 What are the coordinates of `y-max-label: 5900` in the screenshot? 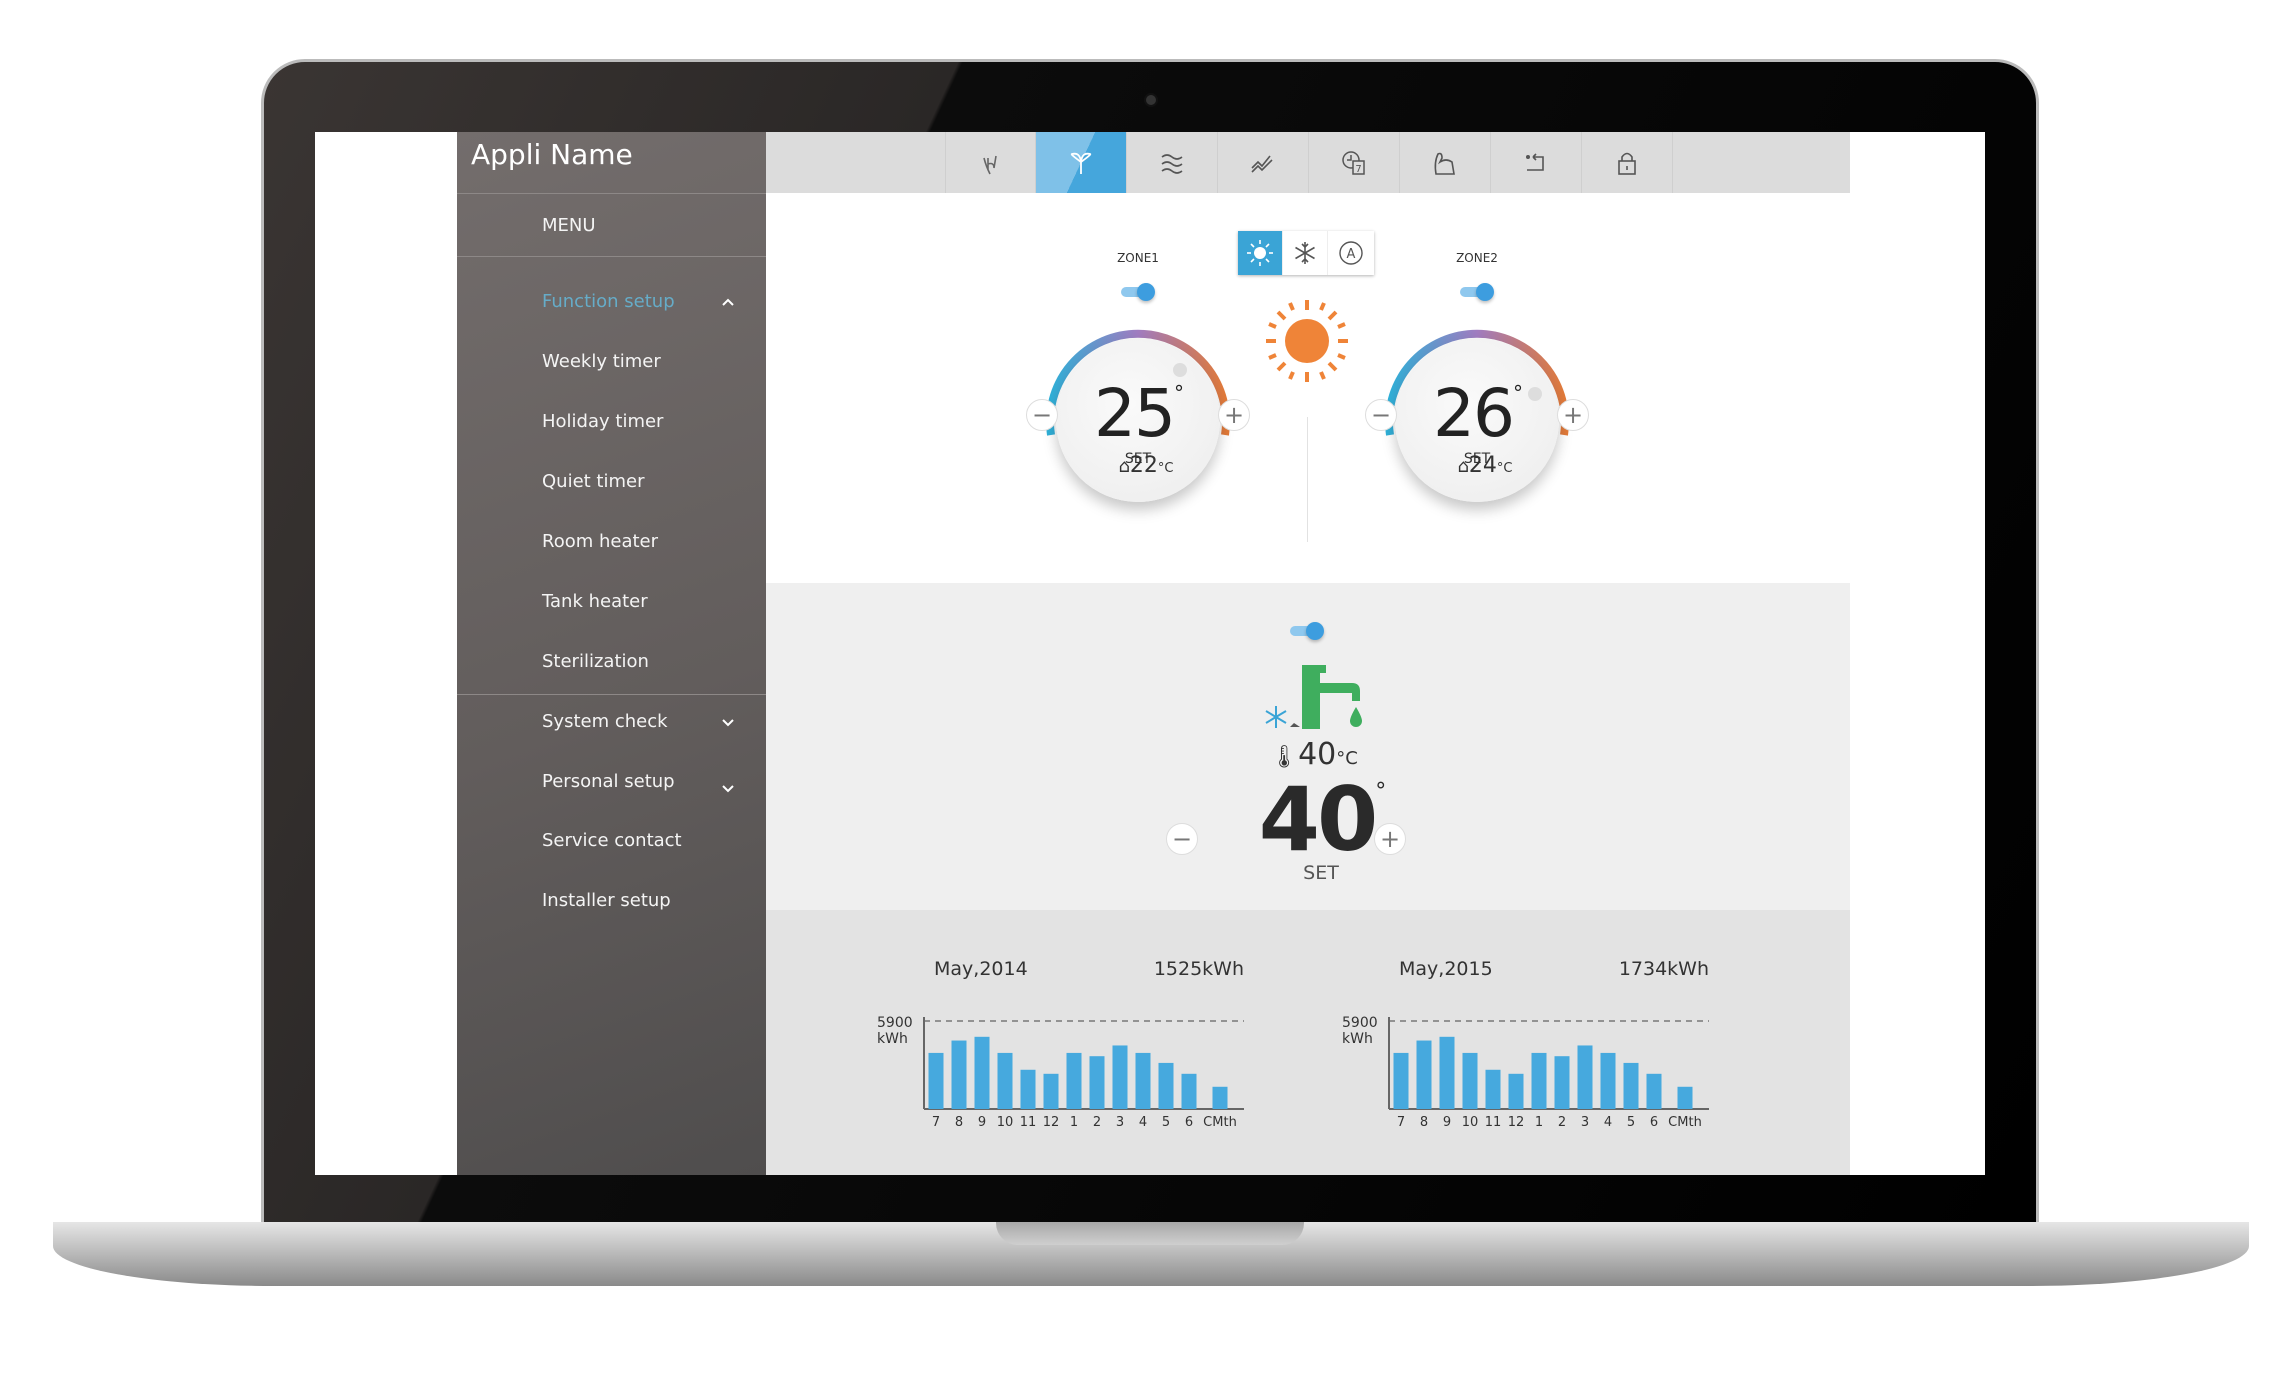 It's located at (1360, 1023).